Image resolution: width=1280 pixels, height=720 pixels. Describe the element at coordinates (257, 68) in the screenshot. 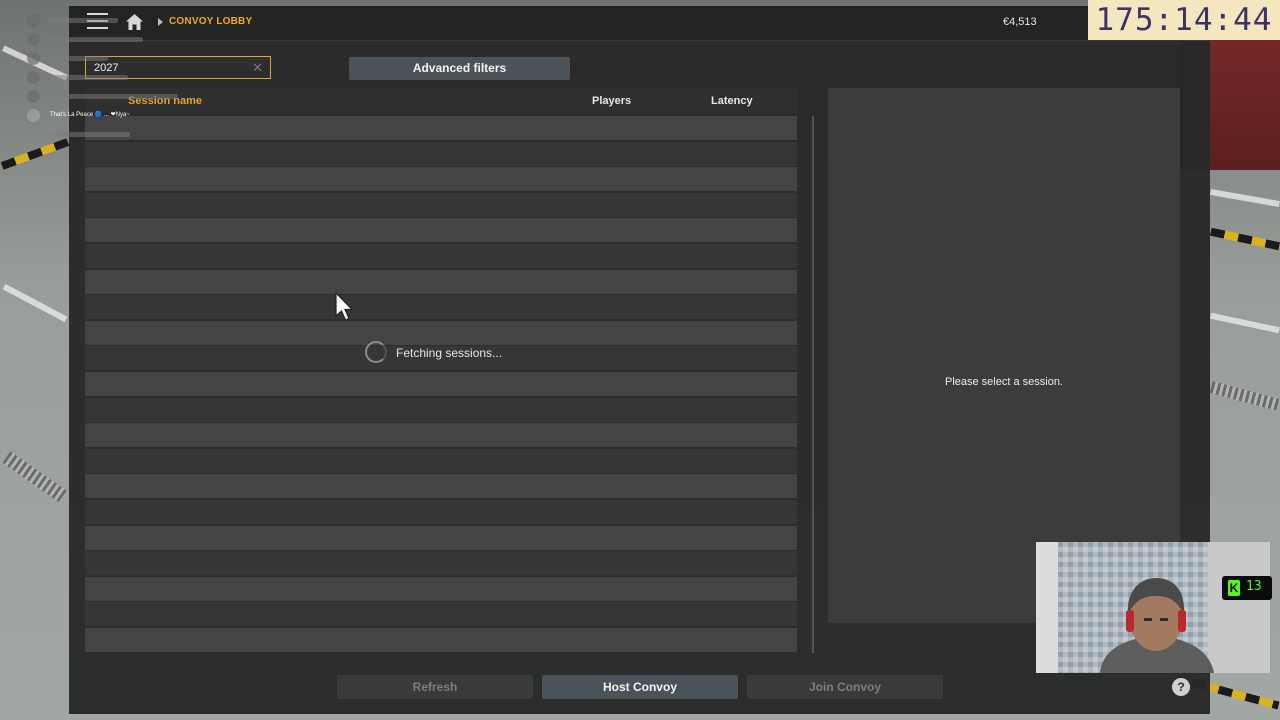

I see `clear-icon: ✕` at that location.